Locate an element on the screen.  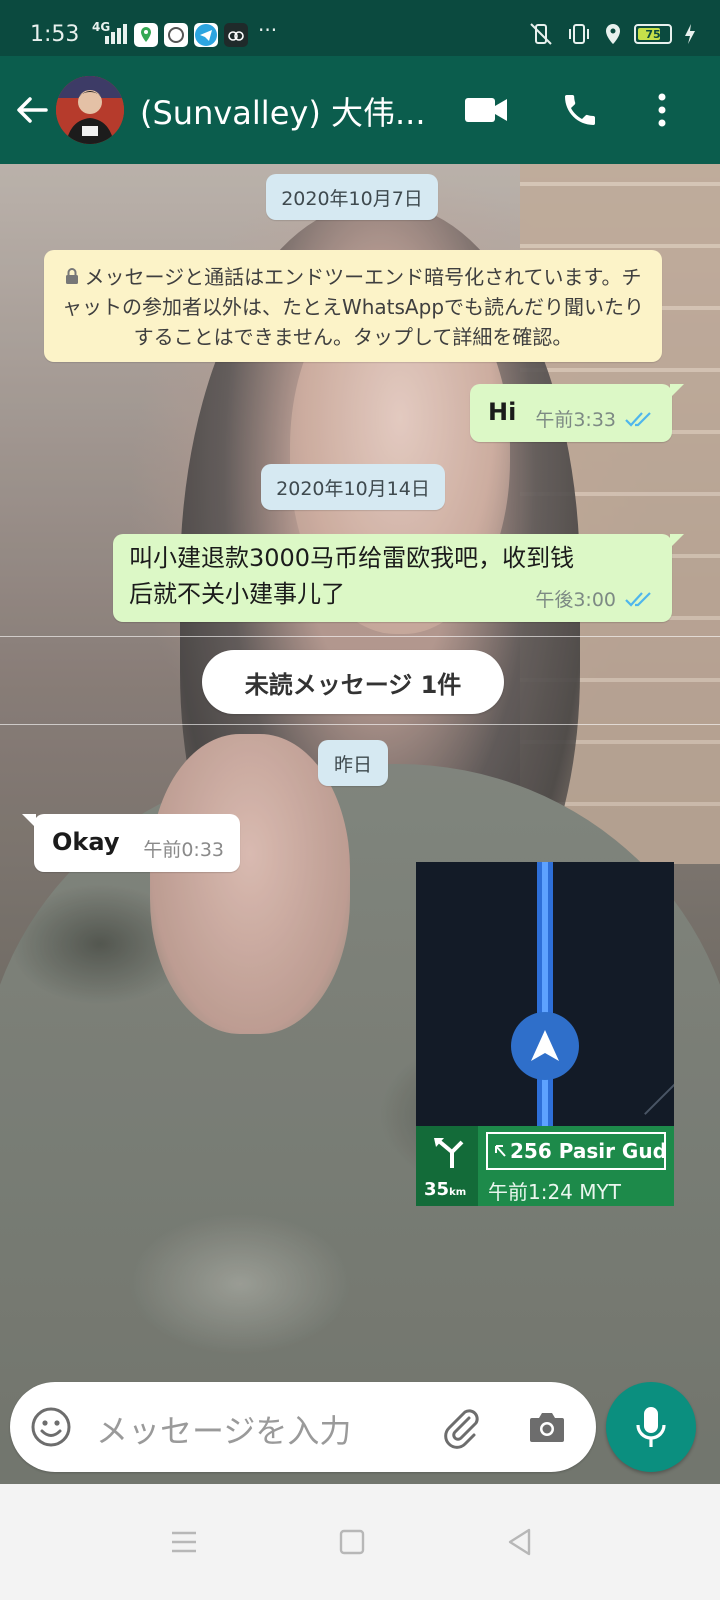
status-overflow: ··· is located at coordinates (268, 30).